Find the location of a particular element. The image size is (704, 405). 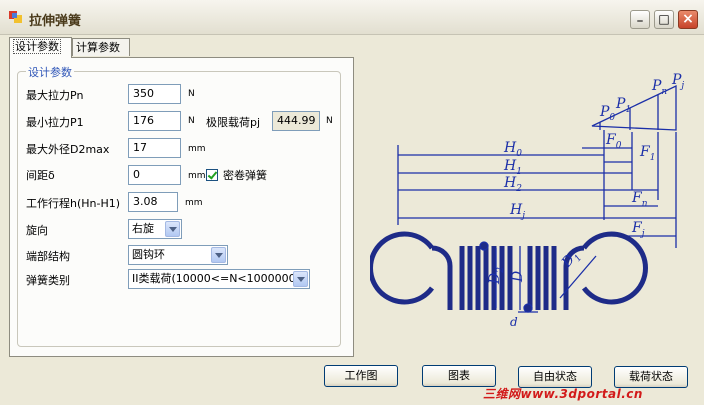

limit-load-label: 极限载荷pj is located at coordinates (233, 122).